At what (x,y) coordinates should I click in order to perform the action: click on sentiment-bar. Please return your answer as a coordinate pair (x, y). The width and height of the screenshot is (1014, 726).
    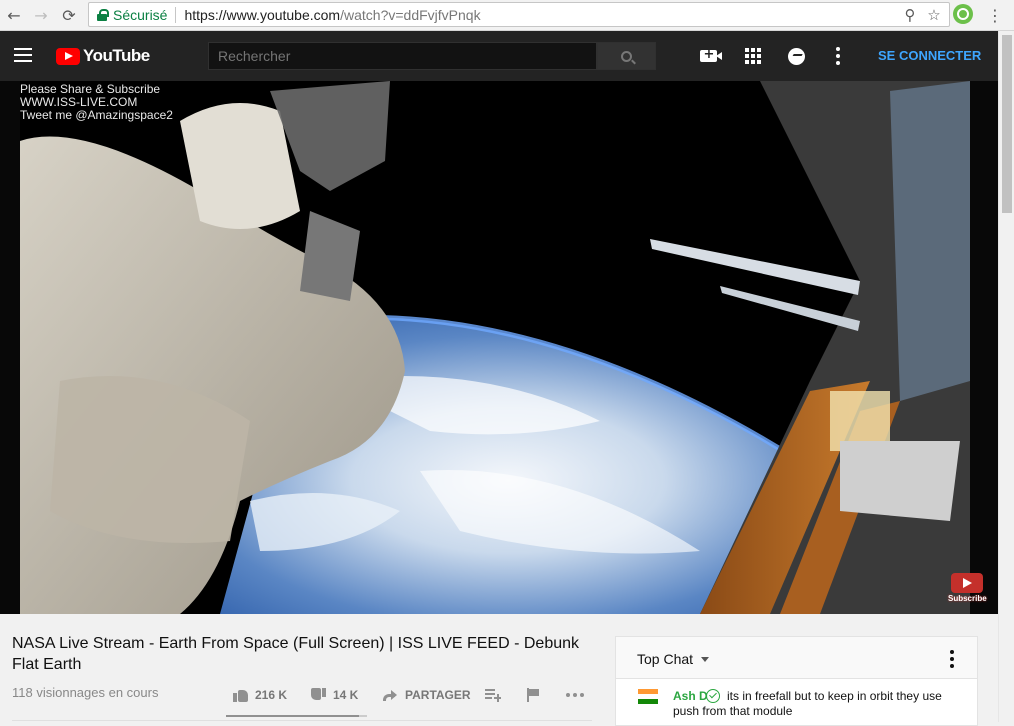
    Looking at the image, I should click on (296, 716).